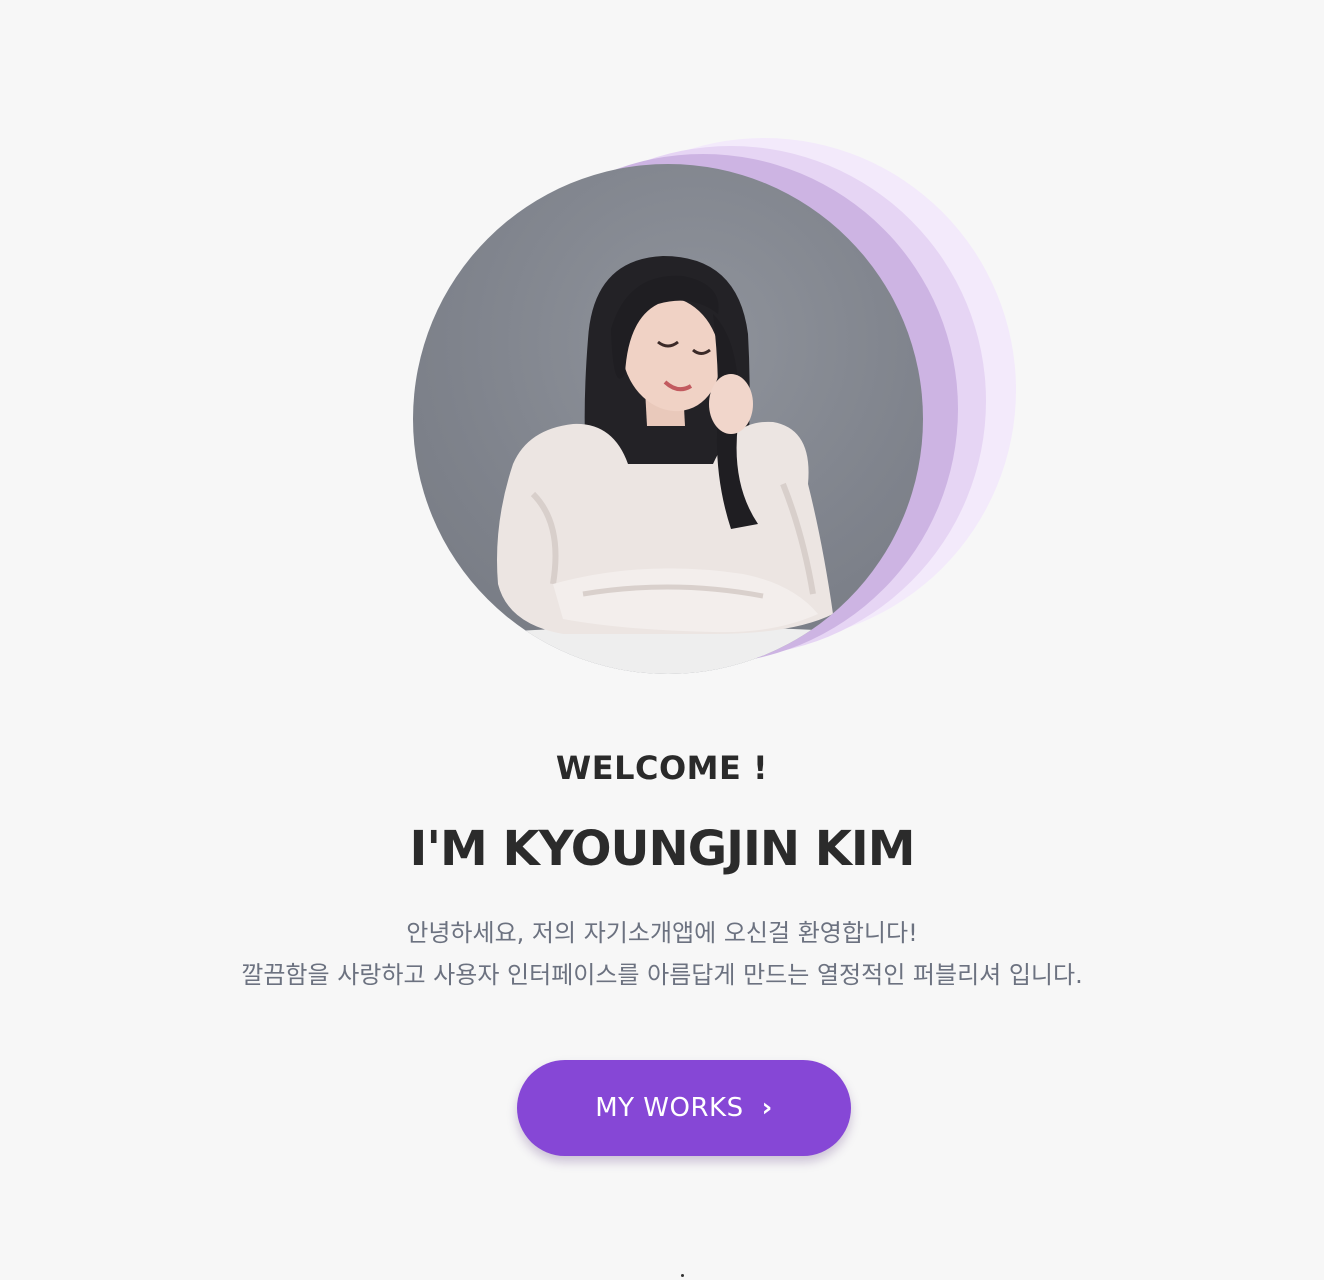 Image resolution: width=1324 pixels, height=1280 pixels. I want to click on scroll-indicator-dot, so click(682, 1275).